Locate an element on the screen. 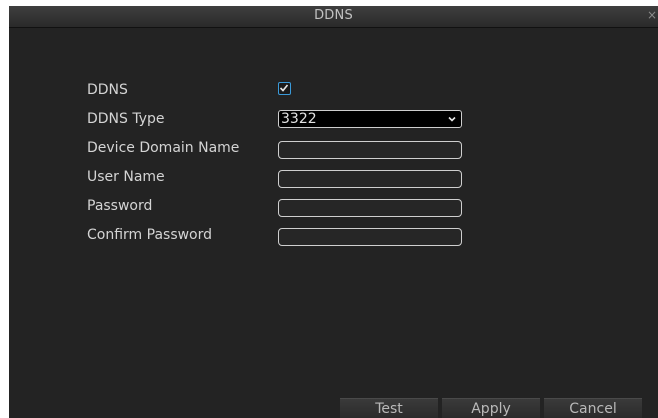 The height and width of the screenshot is (418, 658). test-button: Test is located at coordinates (389, 408).